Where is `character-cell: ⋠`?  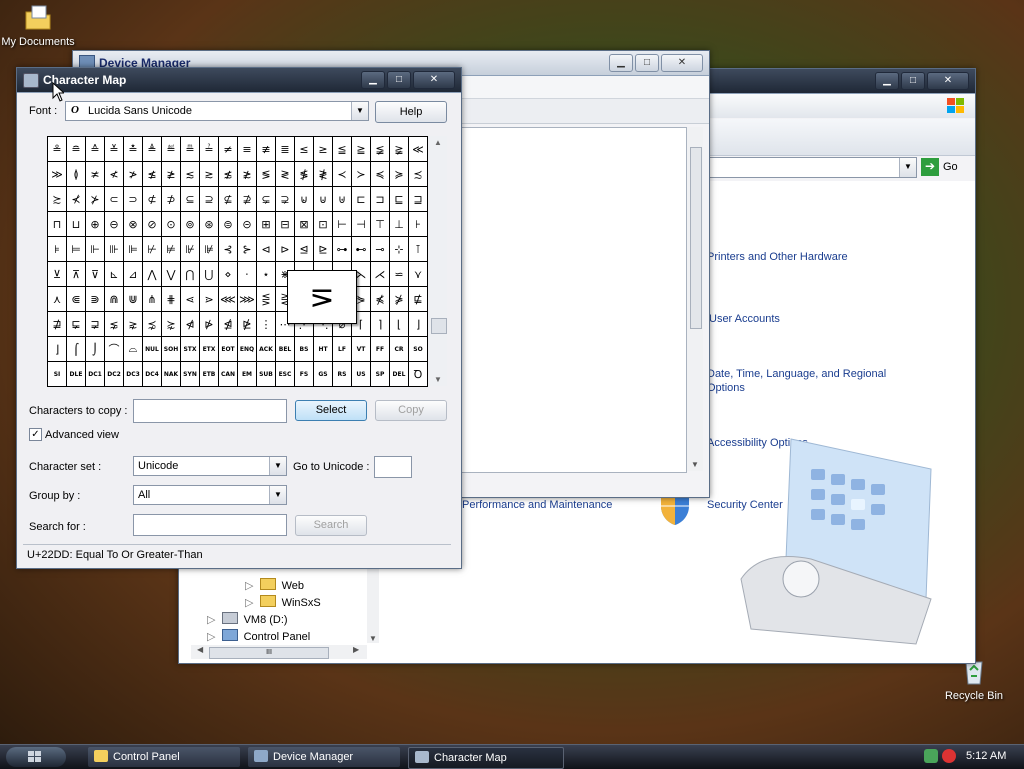
character-cell: ⋠ is located at coordinates (380, 299).